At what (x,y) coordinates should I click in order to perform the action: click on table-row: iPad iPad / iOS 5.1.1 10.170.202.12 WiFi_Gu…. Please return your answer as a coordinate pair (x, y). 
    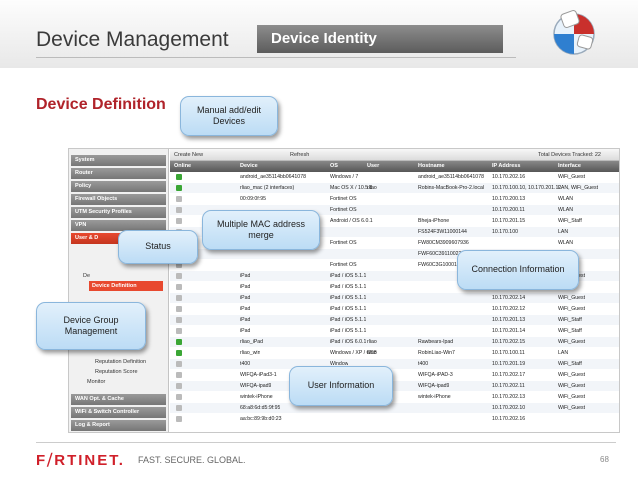
    Looking at the image, I should click on (394, 309).